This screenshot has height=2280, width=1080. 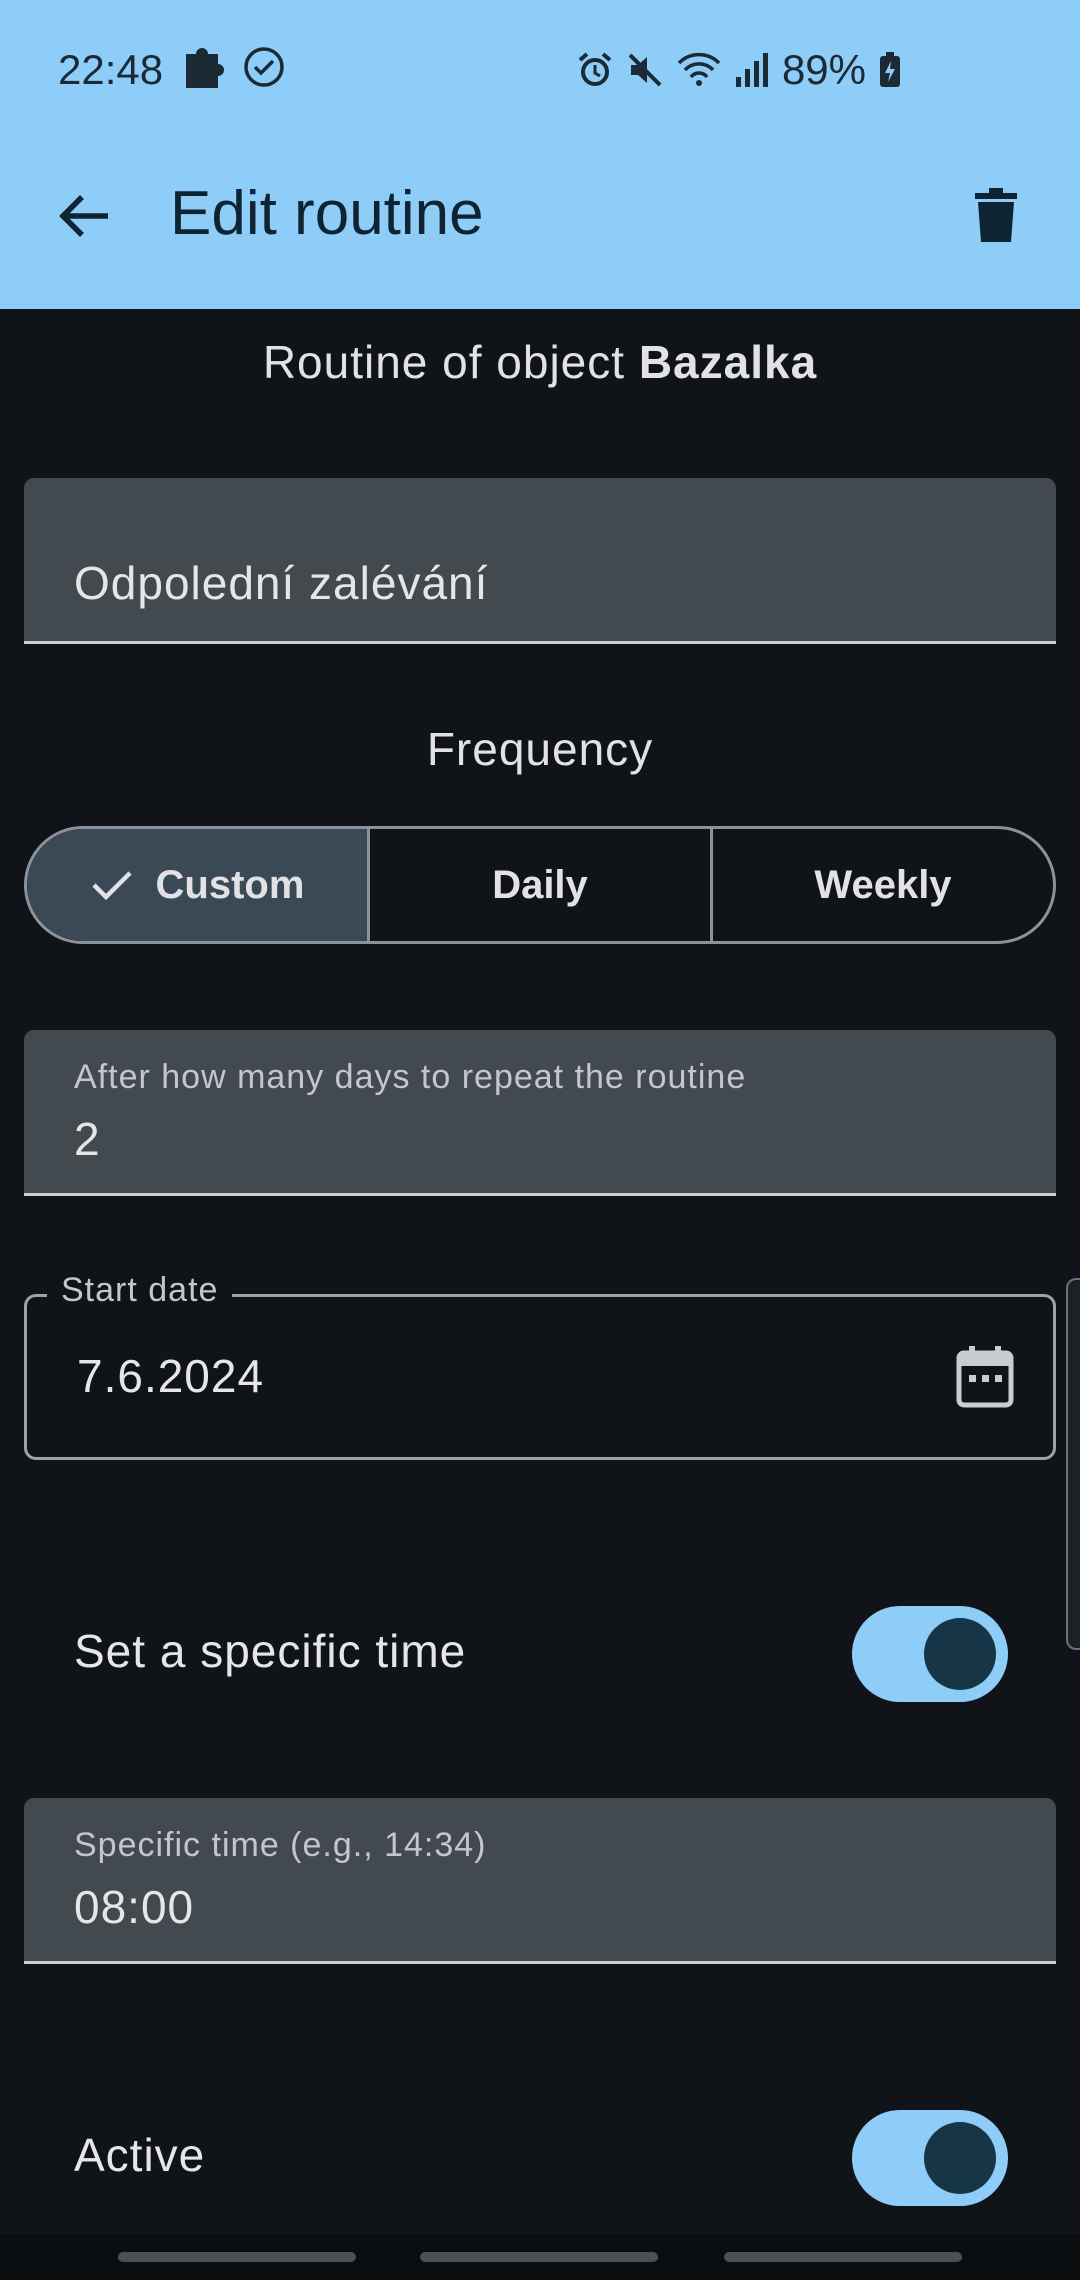 I want to click on status-right: 89%, so click(x=739, y=70).